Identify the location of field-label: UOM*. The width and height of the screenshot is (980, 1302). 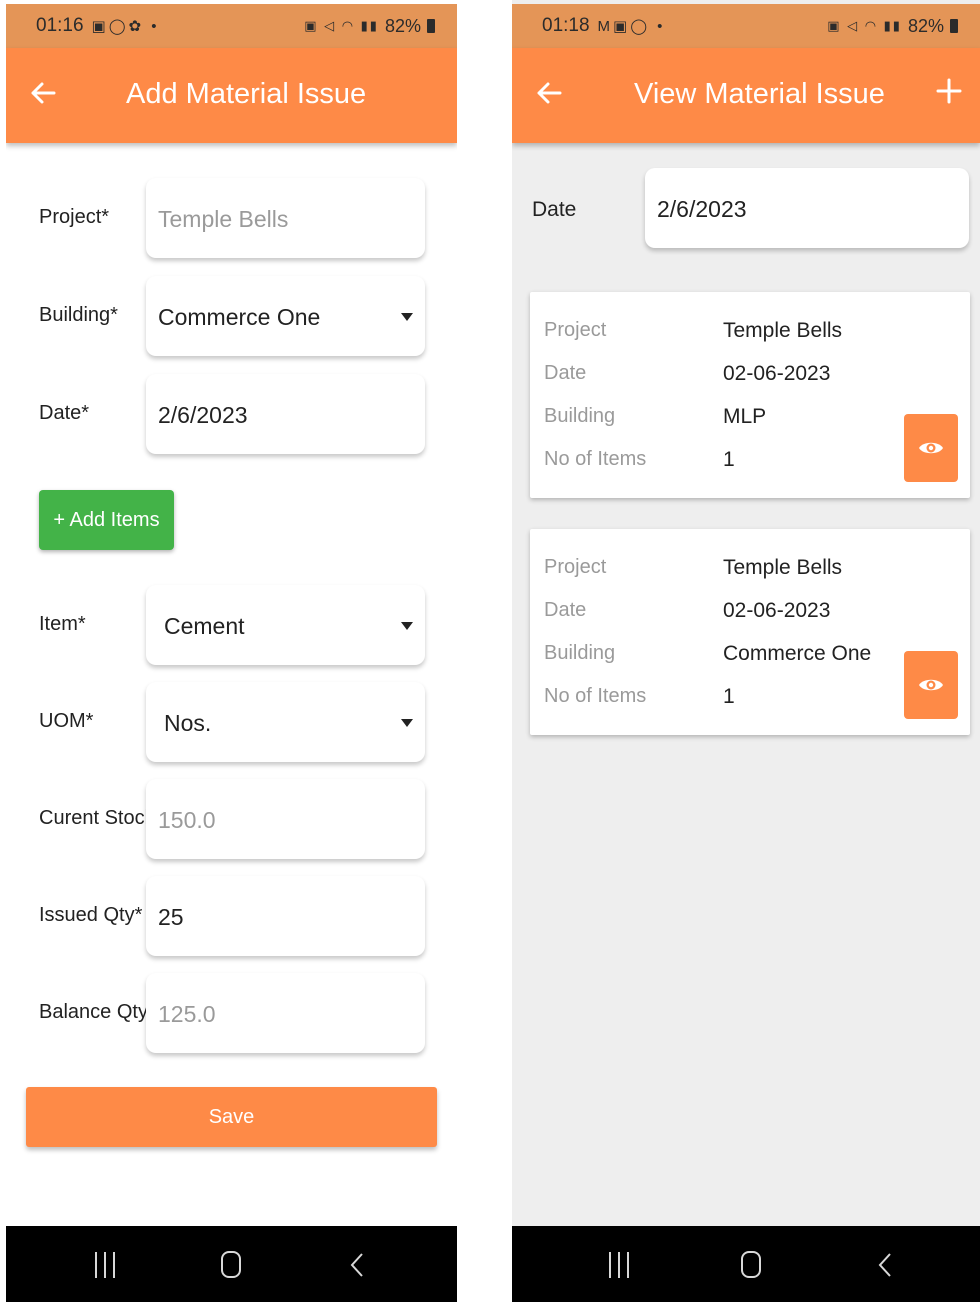
(66, 721).